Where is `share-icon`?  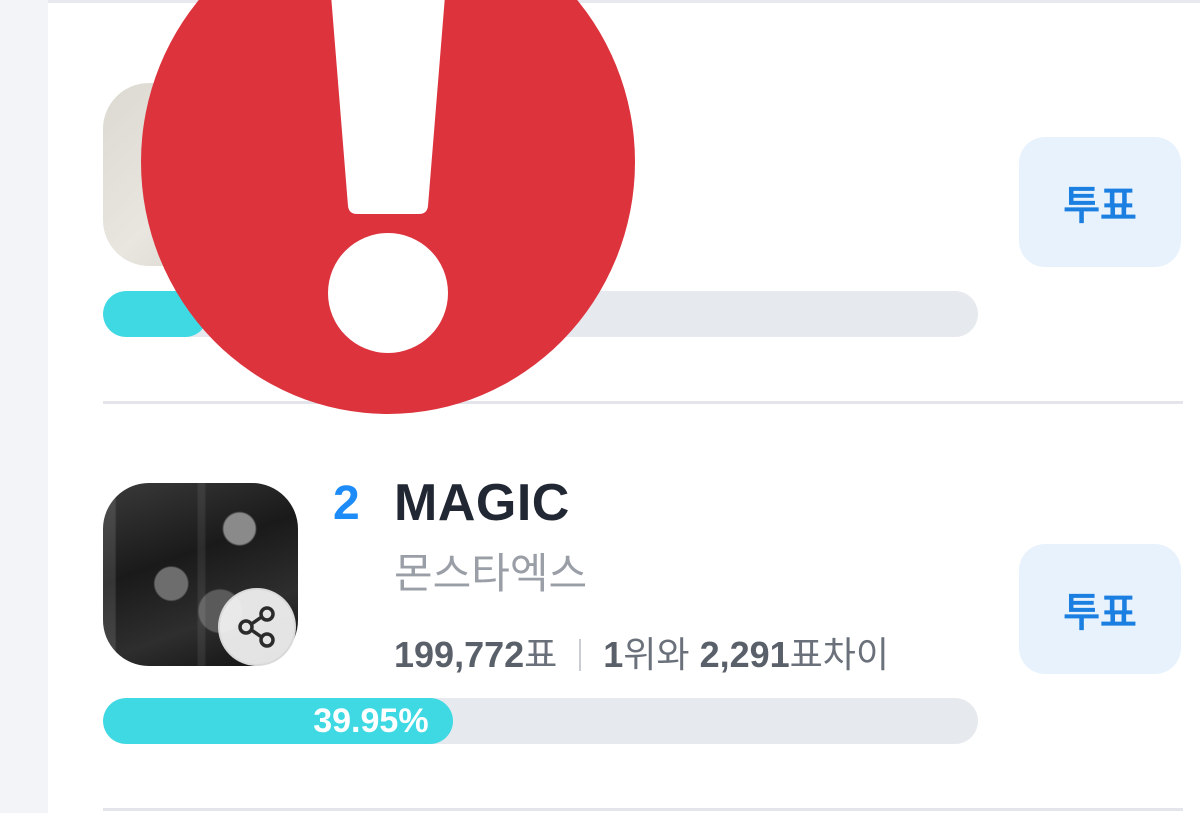
share-icon is located at coordinates (256, 627).